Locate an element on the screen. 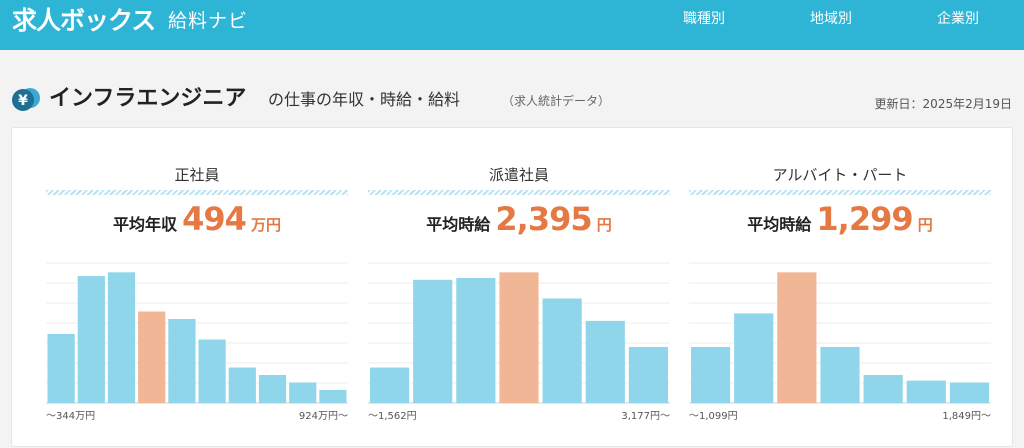  average-summary: 平均時給 2,395 円 is located at coordinates (519, 219).